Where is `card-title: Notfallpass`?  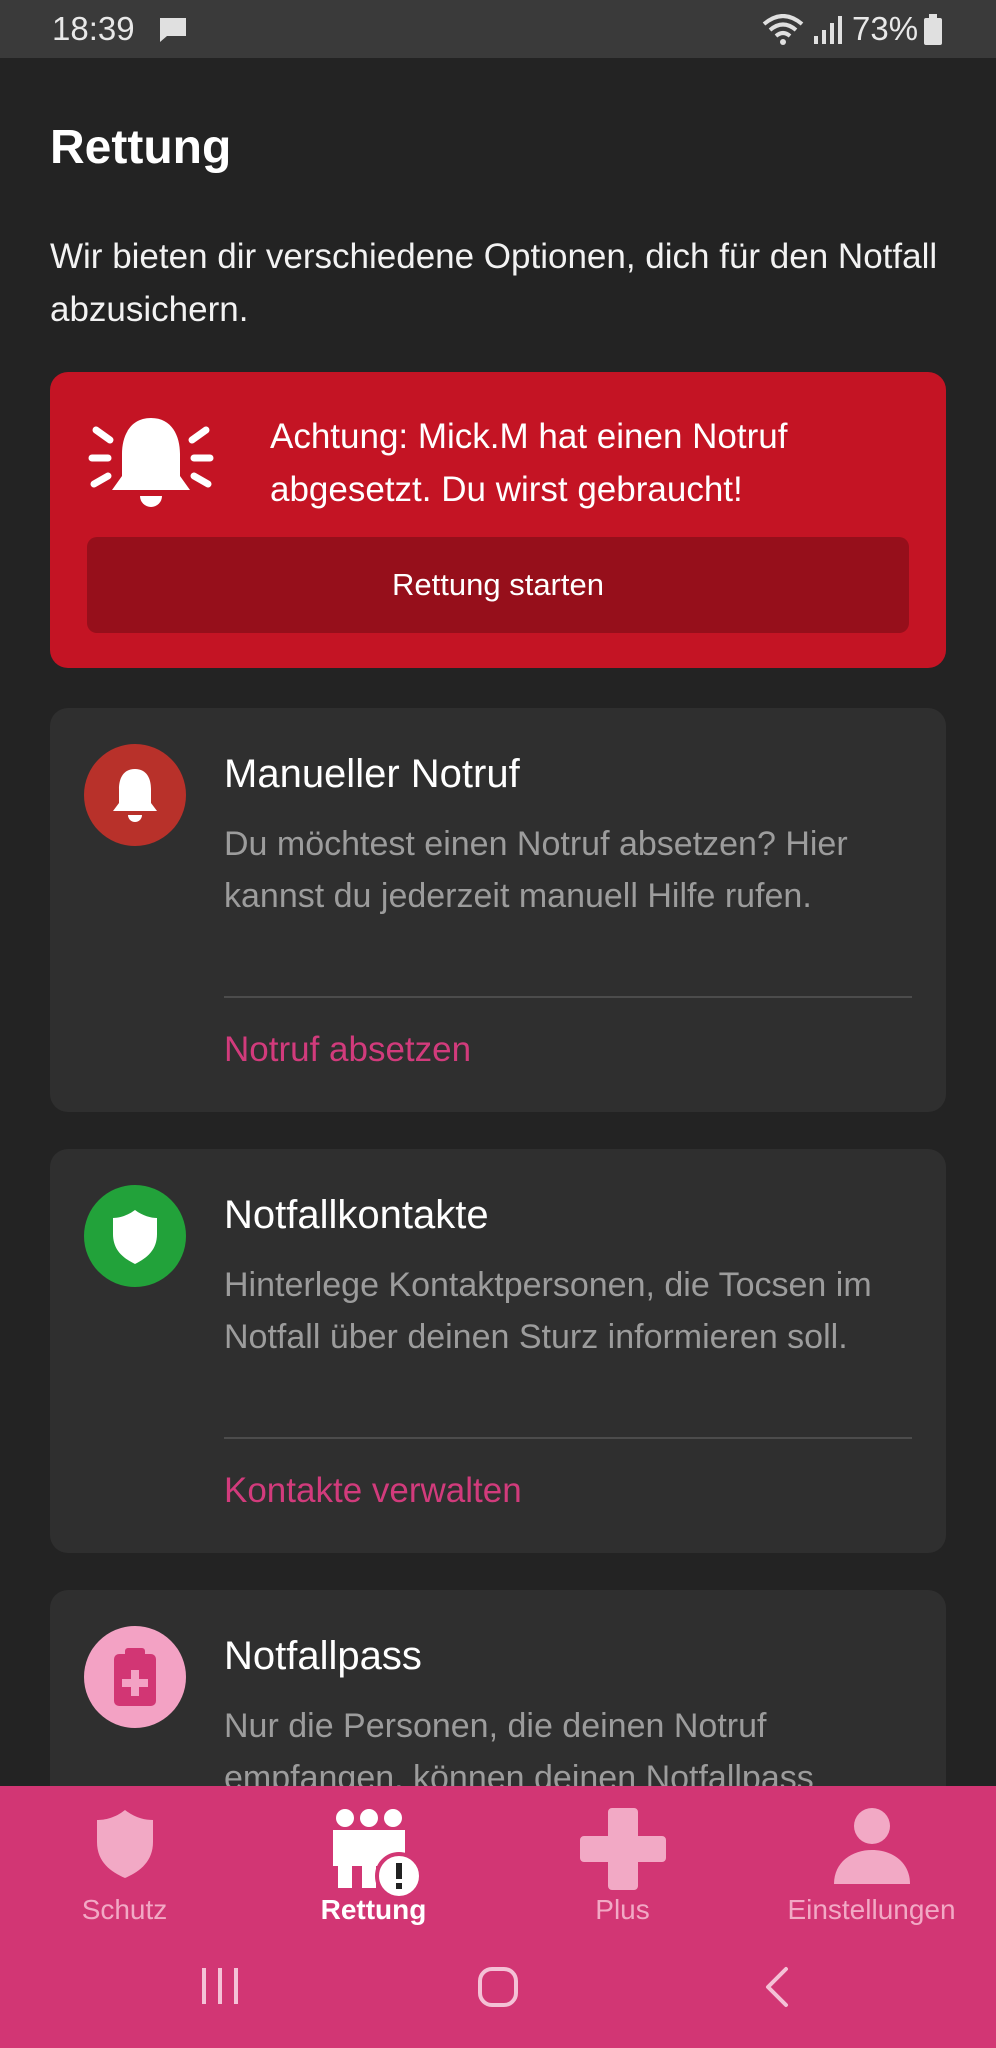 card-title: Notfallpass is located at coordinates (323, 1656).